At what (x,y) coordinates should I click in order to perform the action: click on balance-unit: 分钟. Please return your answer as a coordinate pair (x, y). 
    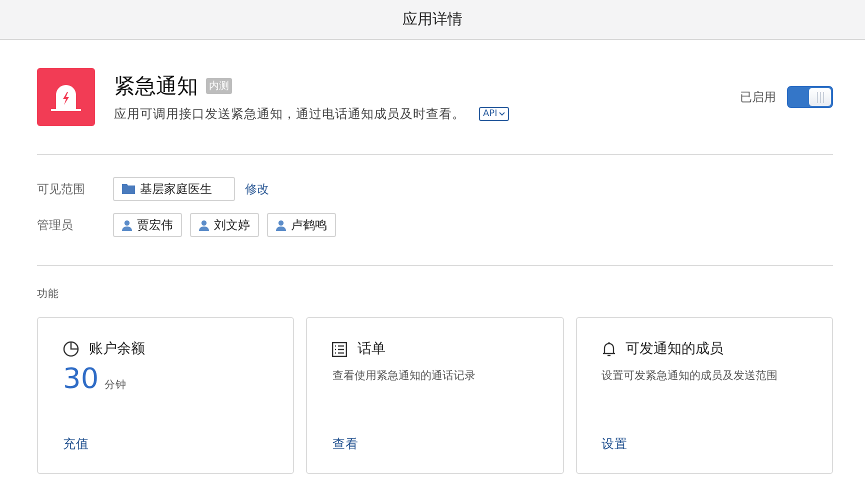
    Looking at the image, I should click on (115, 385).